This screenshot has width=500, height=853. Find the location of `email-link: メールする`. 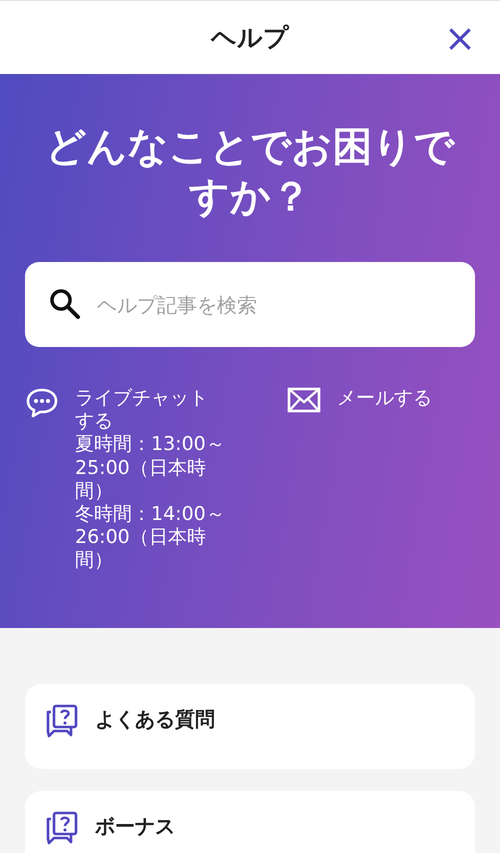

email-link: メールする is located at coordinates (412, 398).